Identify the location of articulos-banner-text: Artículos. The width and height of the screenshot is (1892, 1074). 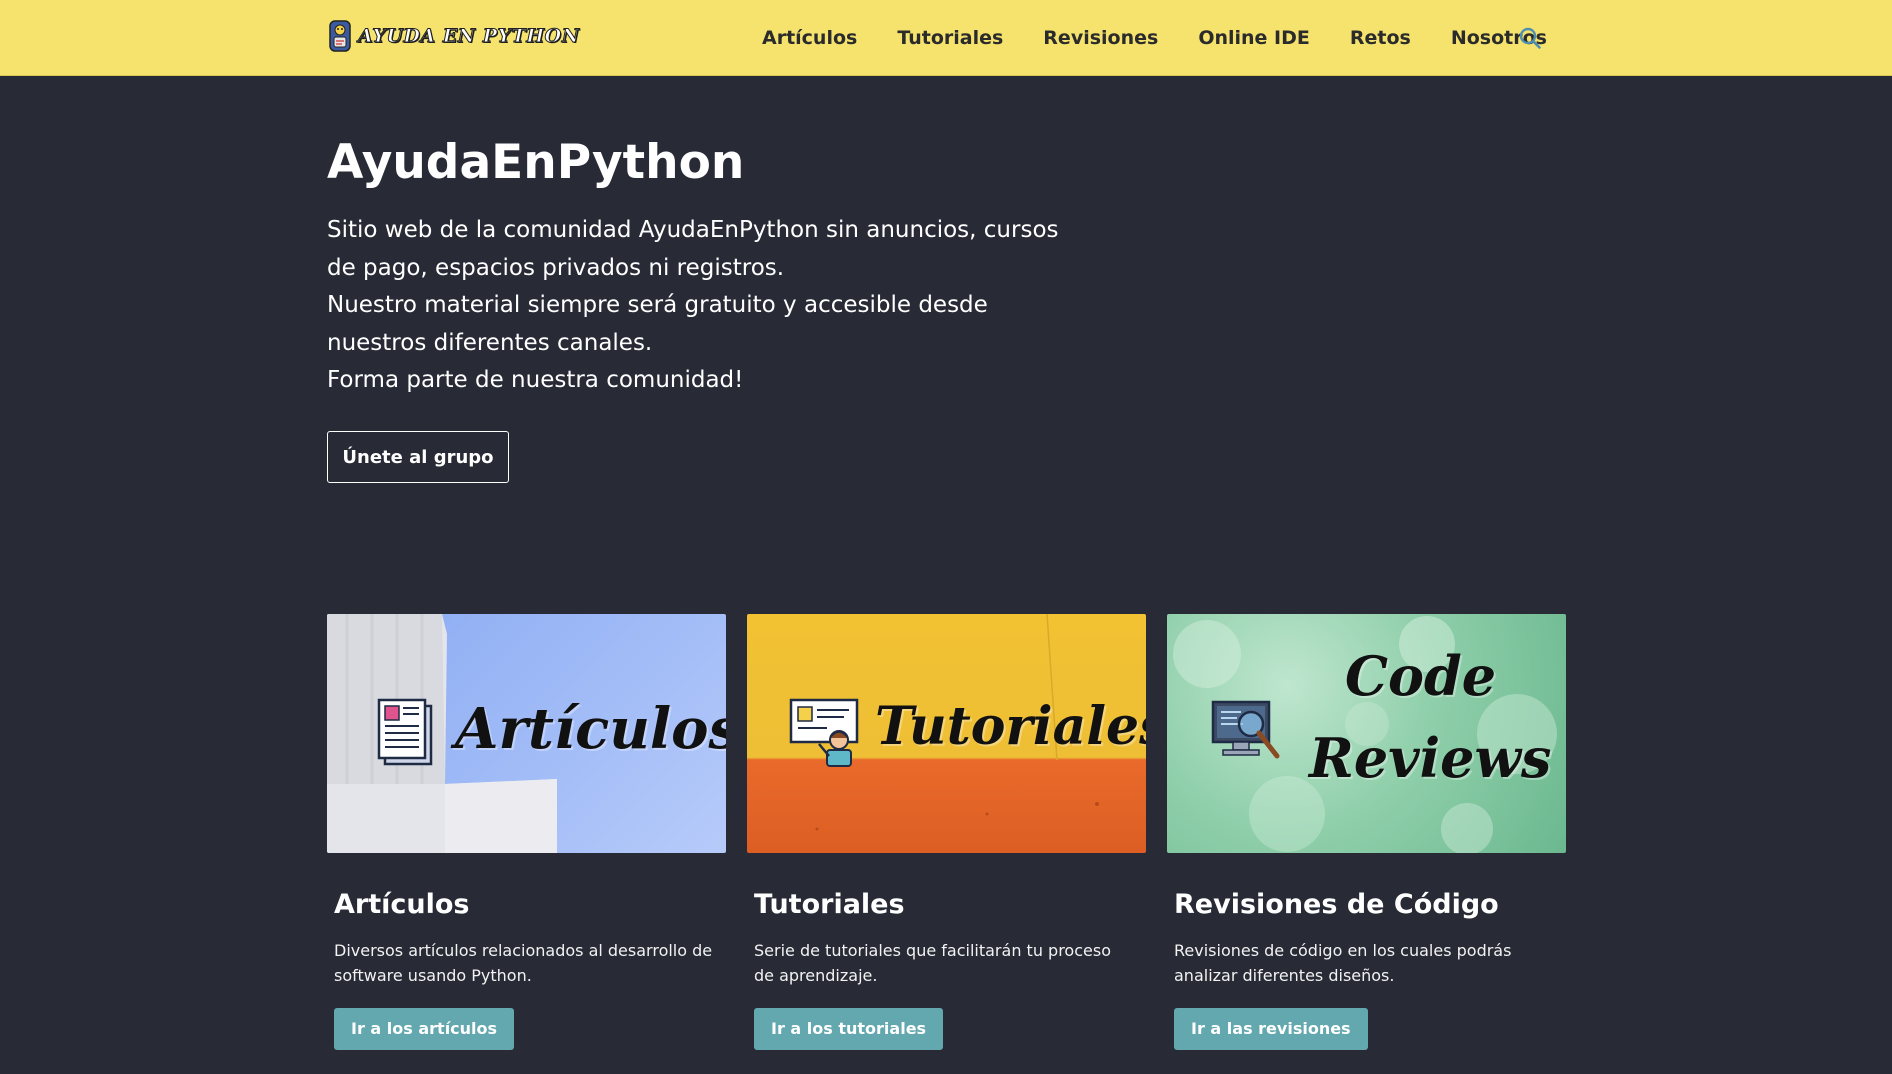
(590, 729).